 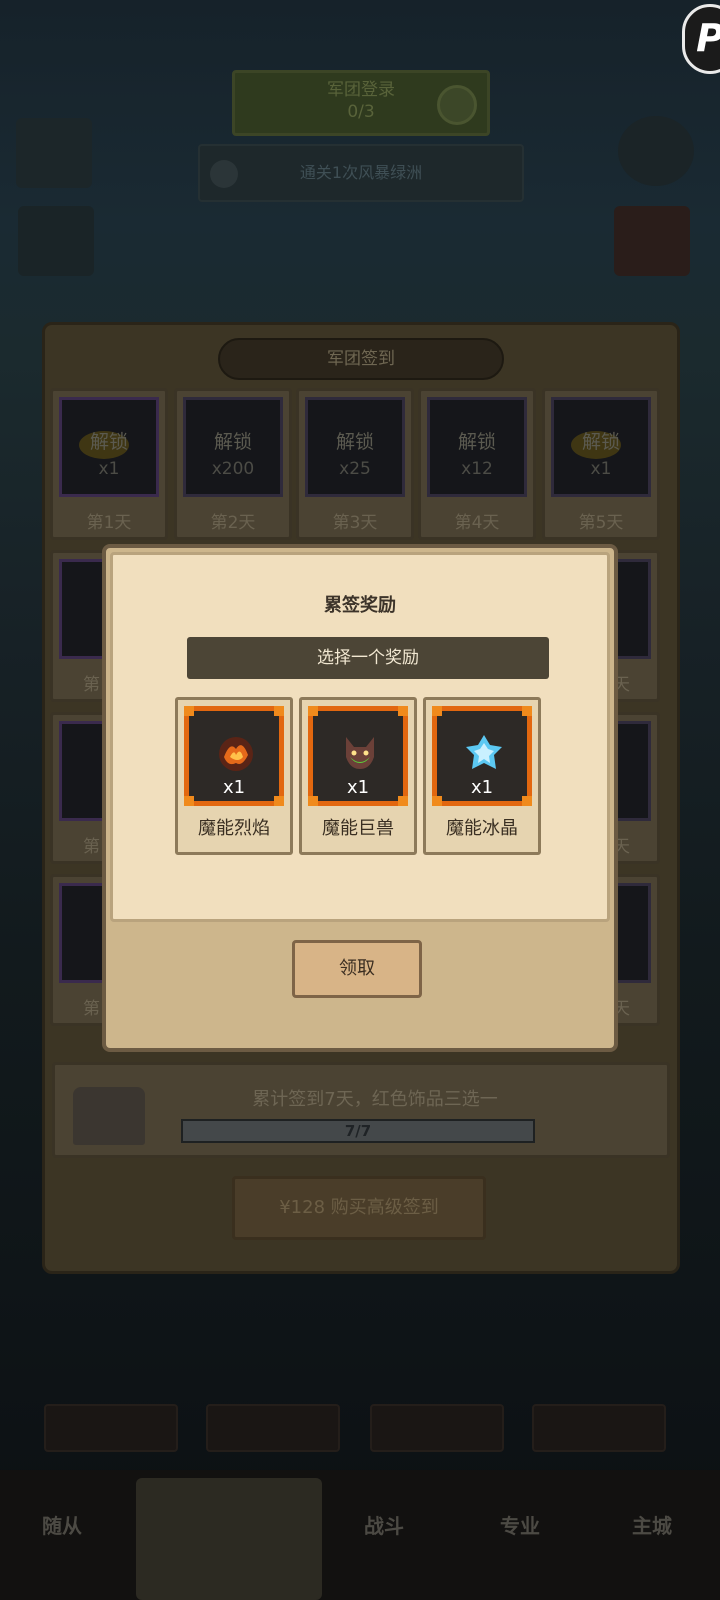 I want to click on shield-icon, so click(x=56, y=241).